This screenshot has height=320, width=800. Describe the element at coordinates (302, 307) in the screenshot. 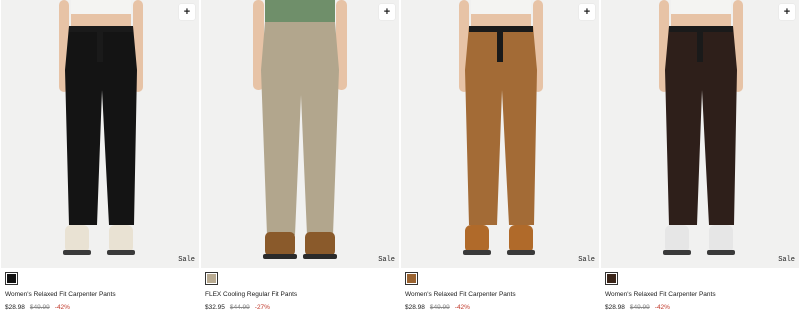

I see `price-row: $32.95 $44.99 -27%` at that location.